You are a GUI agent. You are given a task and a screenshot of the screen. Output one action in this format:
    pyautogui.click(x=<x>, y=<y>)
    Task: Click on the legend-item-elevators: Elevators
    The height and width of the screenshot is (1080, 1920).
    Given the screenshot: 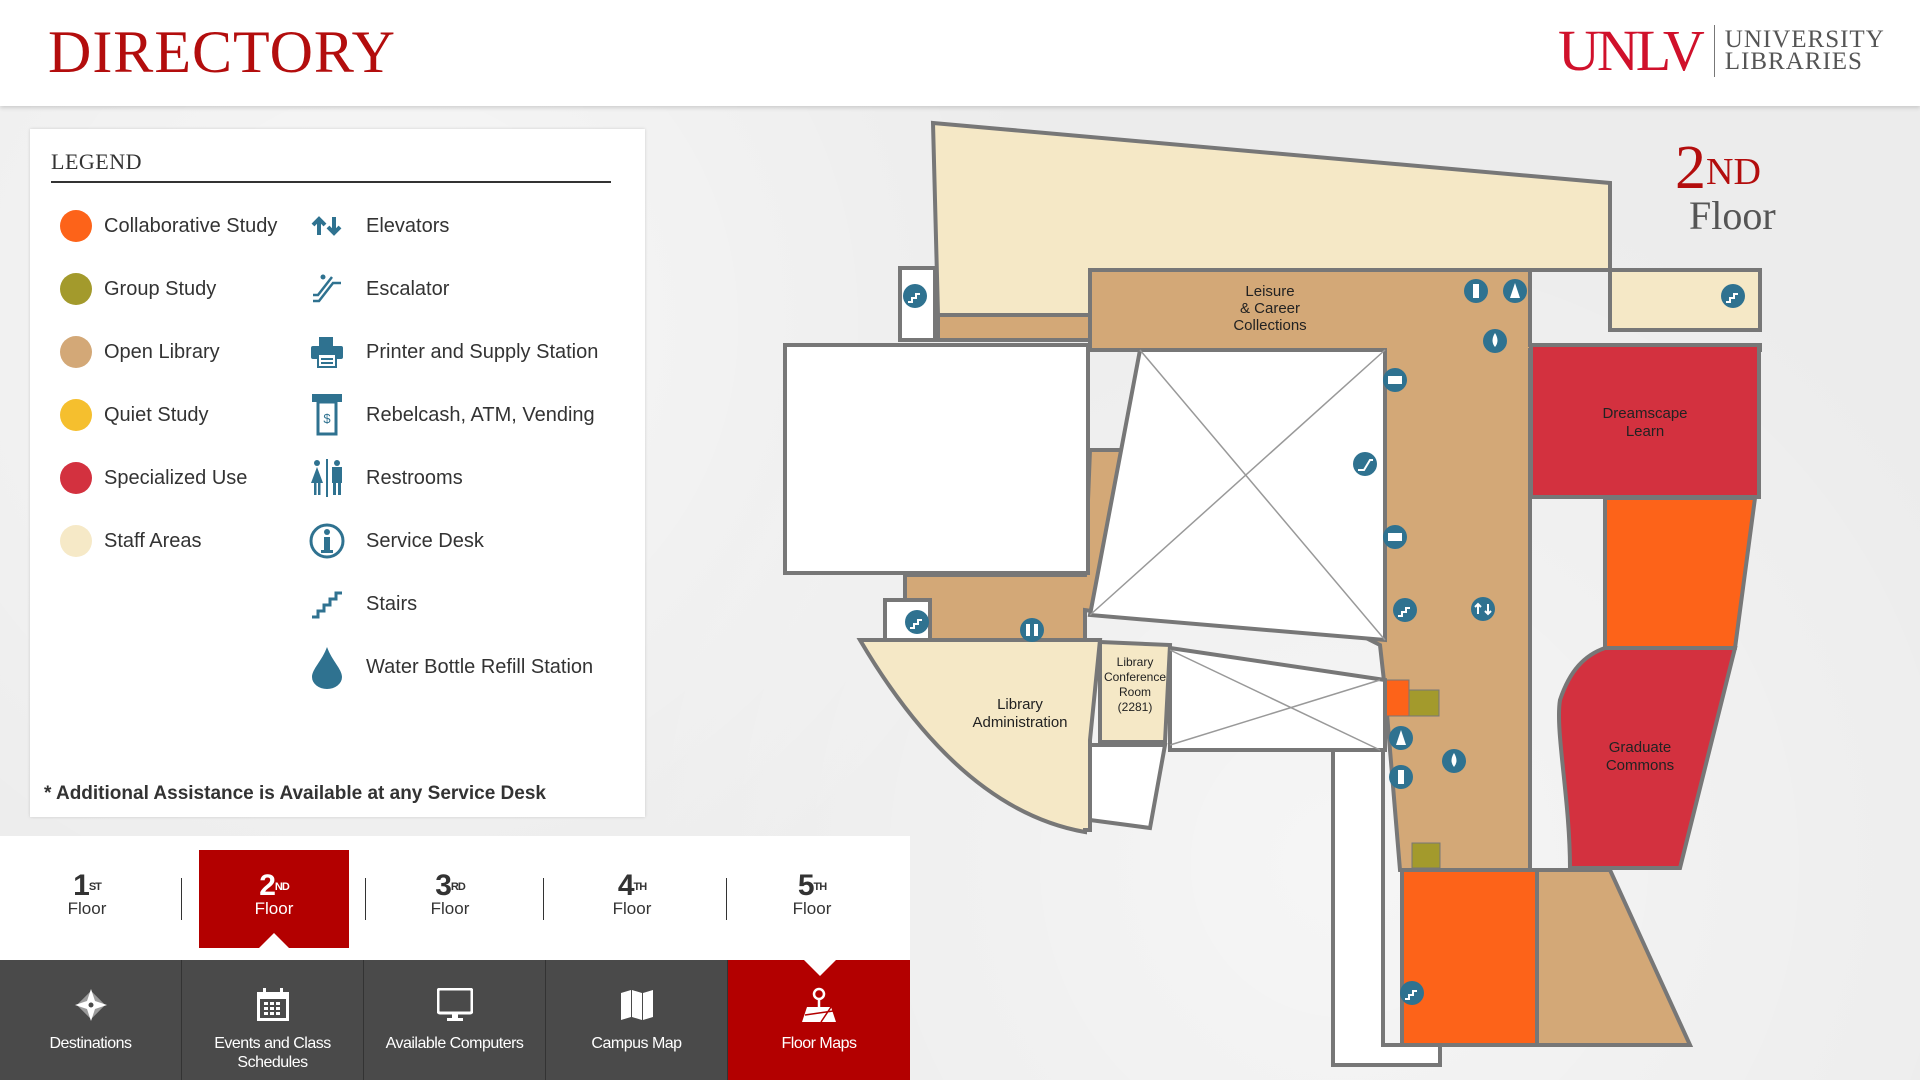 What is the action you would take?
    pyautogui.click(x=377, y=226)
    